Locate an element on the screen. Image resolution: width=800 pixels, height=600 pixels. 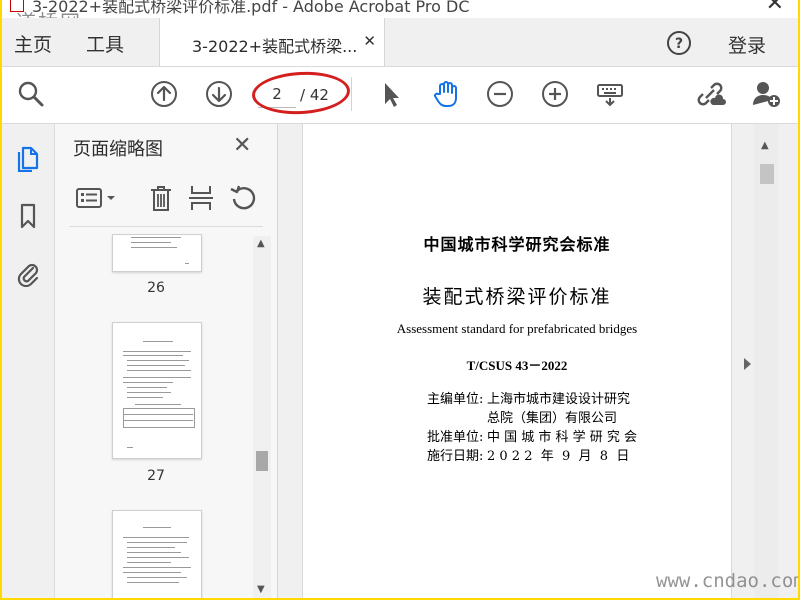
tab-document: 3-2022+装配式桥梁... ✕ is located at coordinates (272, 42).